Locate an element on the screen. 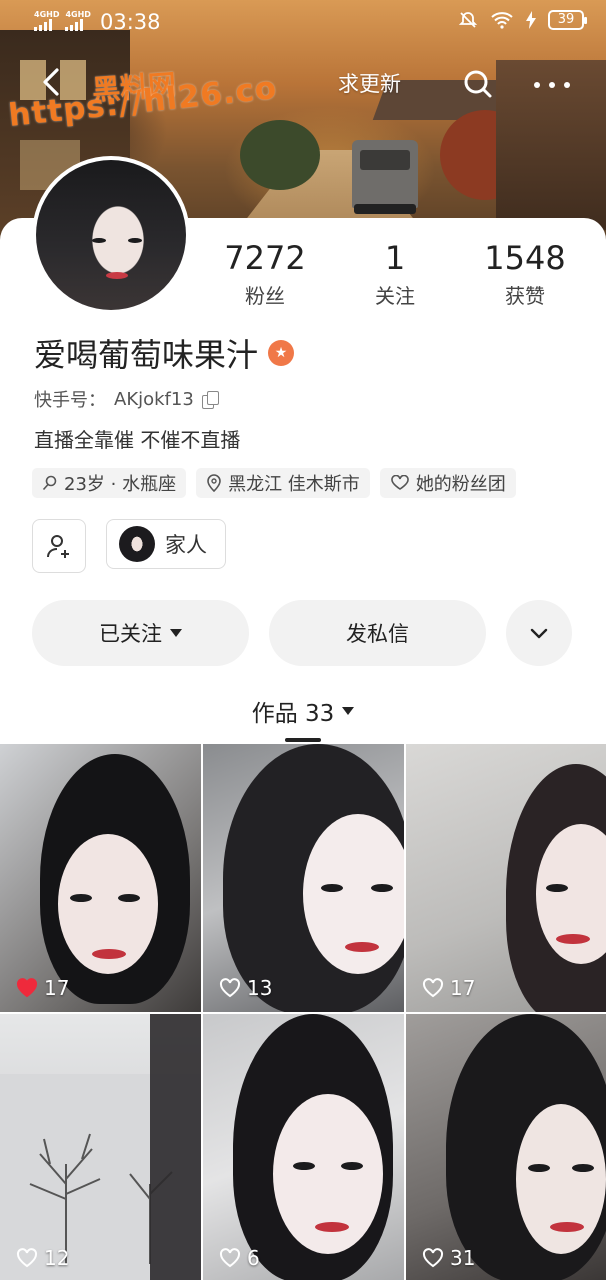 The image size is (606, 1280). profile-stats: 7272 粉丝 1 关注 1548 获赞 is located at coordinates (395, 273).